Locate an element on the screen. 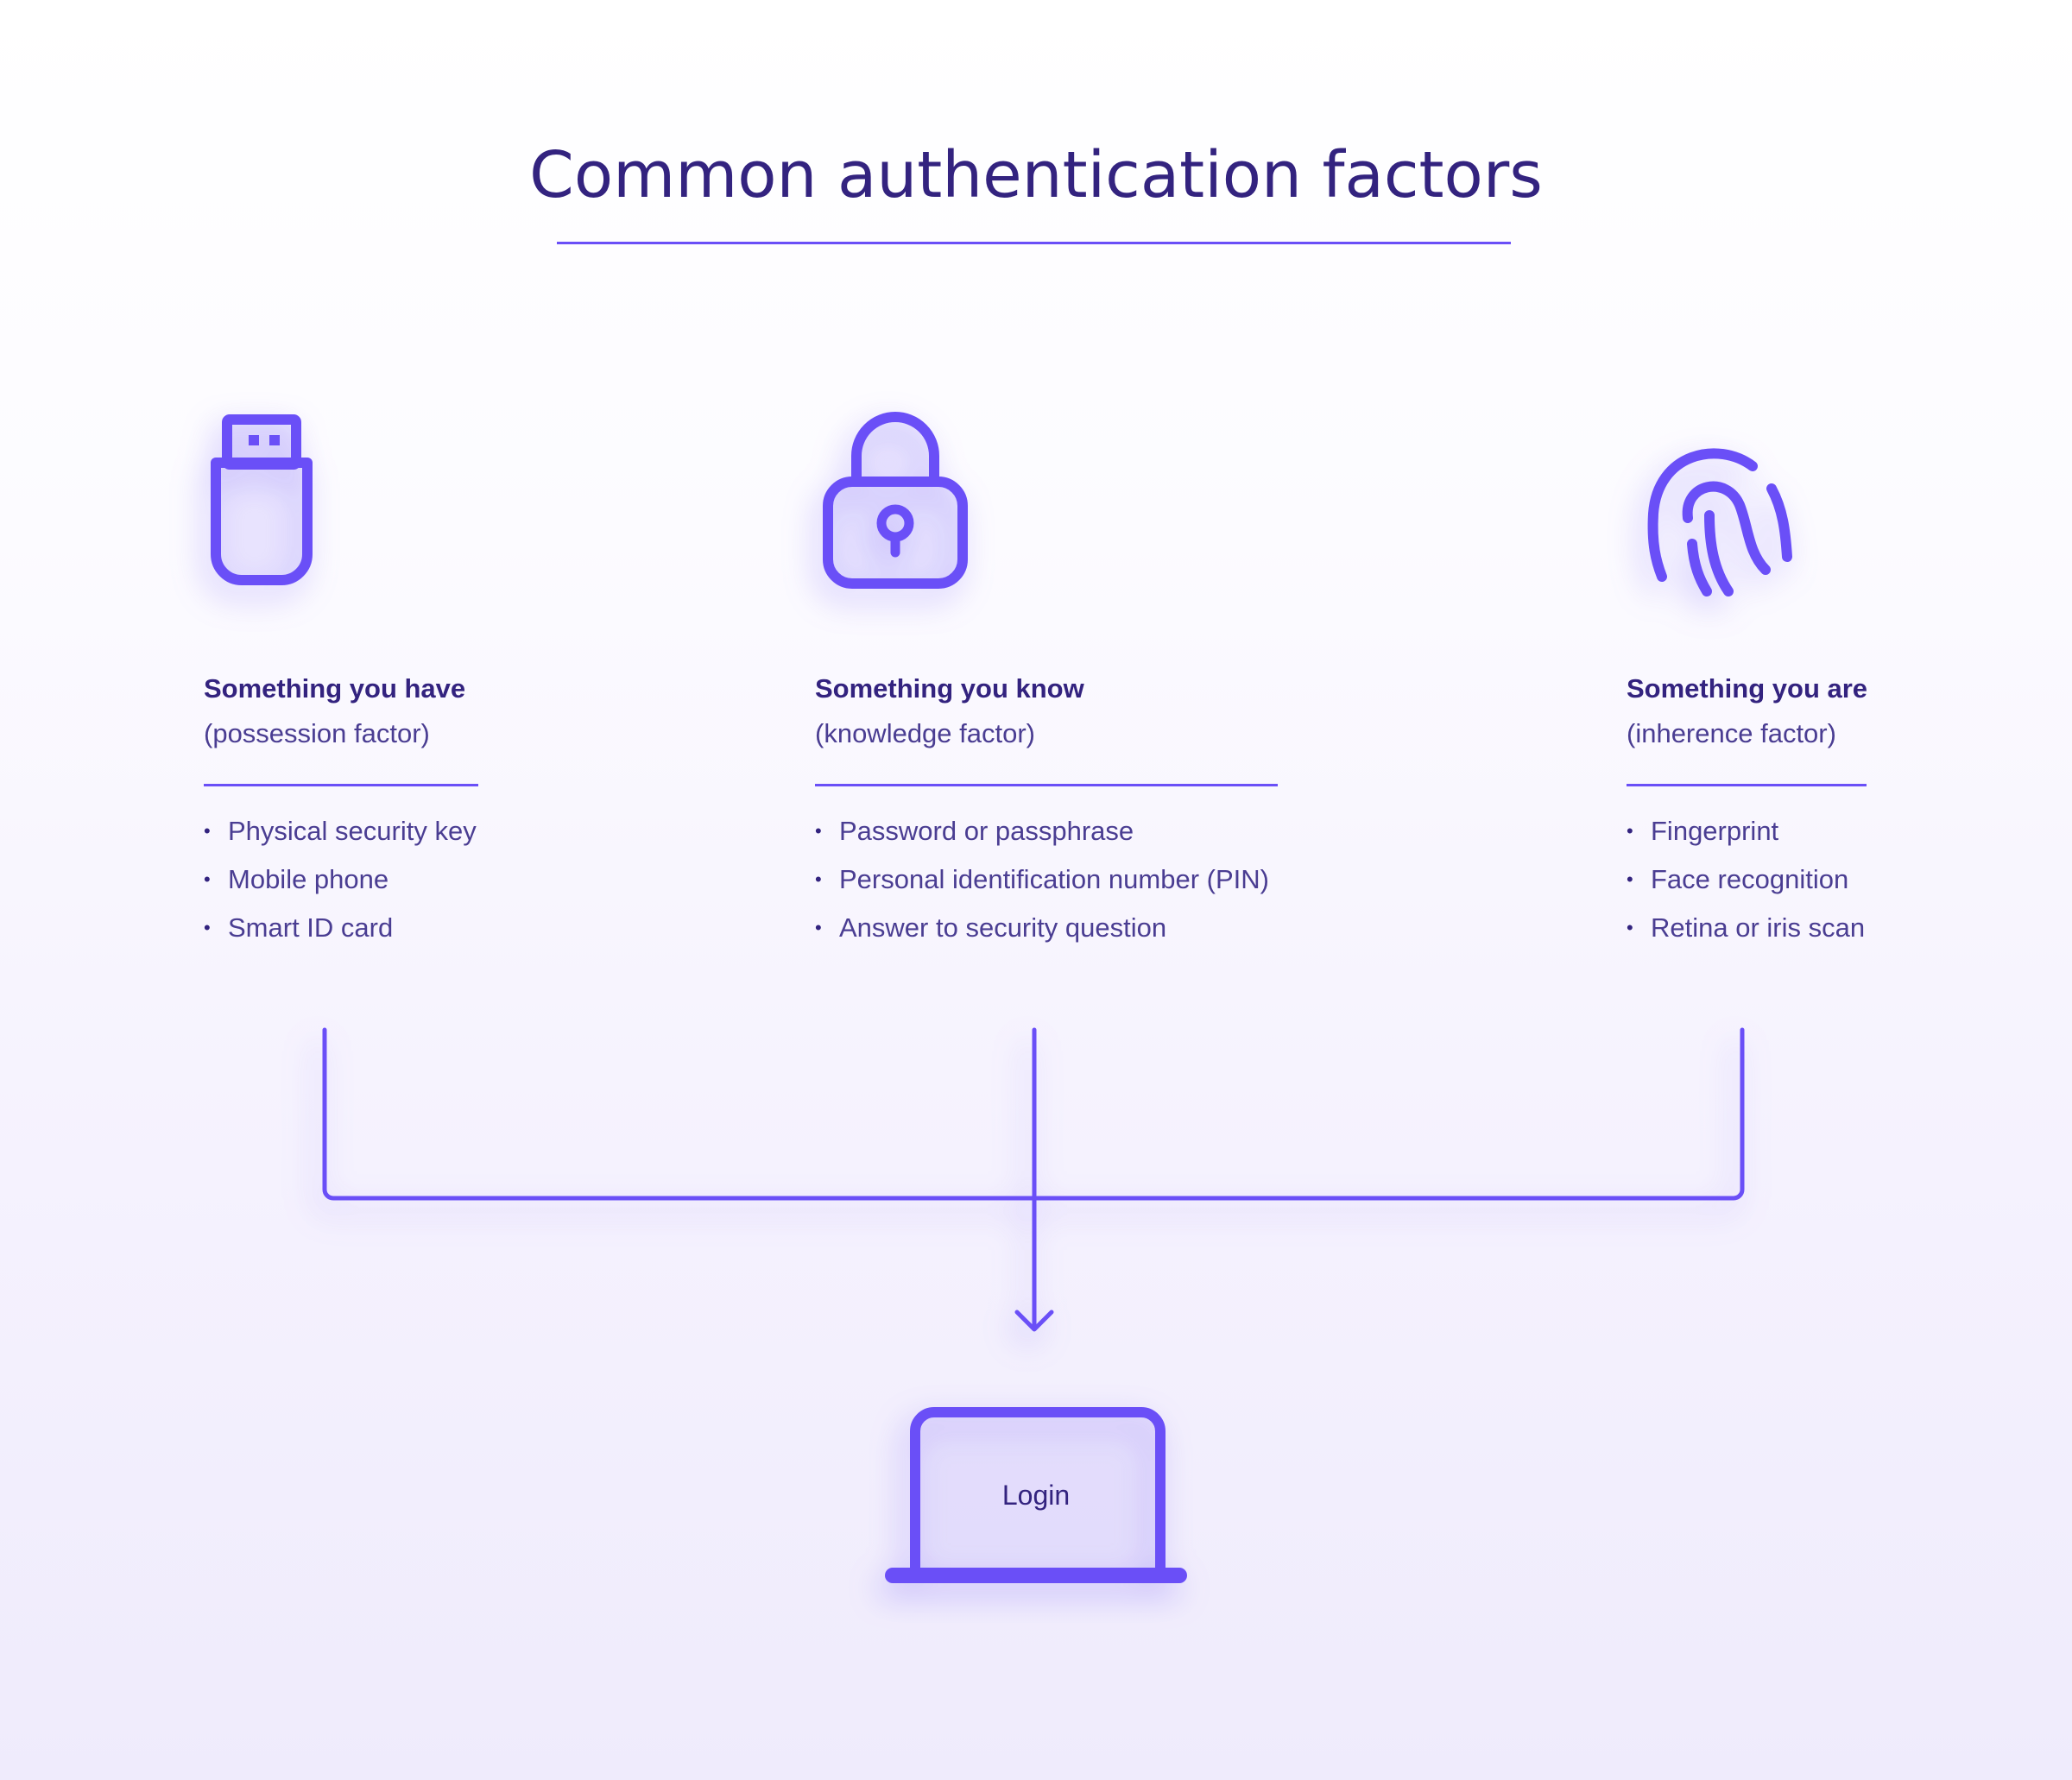 Image resolution: width=2072 pixels, height=1780 pixels. connector-left is located at coordinates (679, 1114).